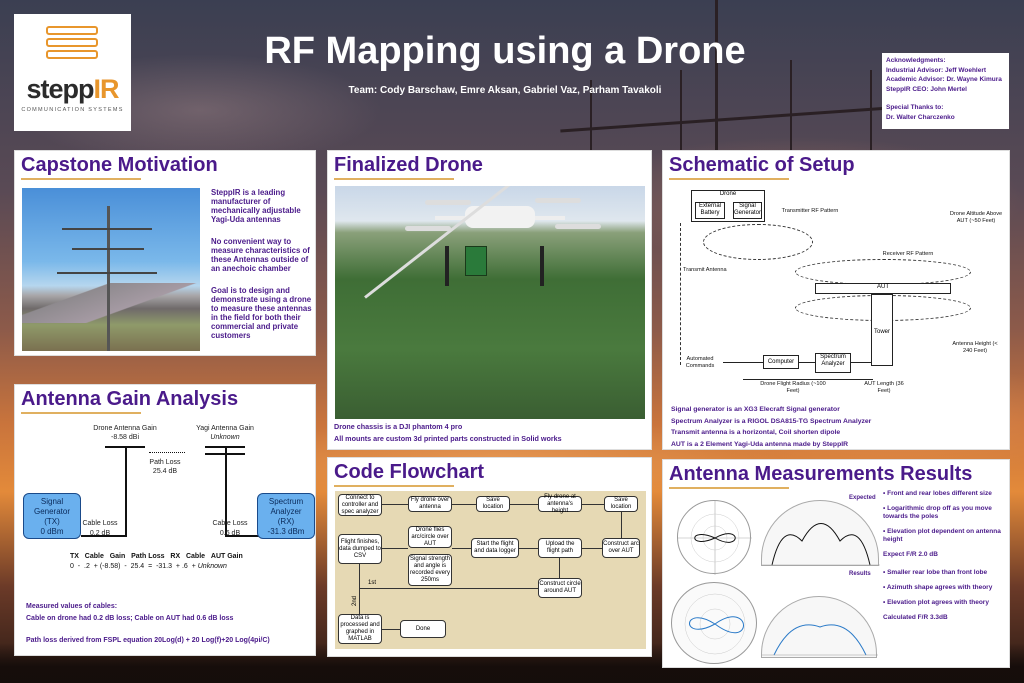 Image resolution: width=1024 pixels, height=683 pixels. Describe the element at coordinates (747, 210) in the screenshot. I see `signal-generator-block: Signal Generator` at that location.